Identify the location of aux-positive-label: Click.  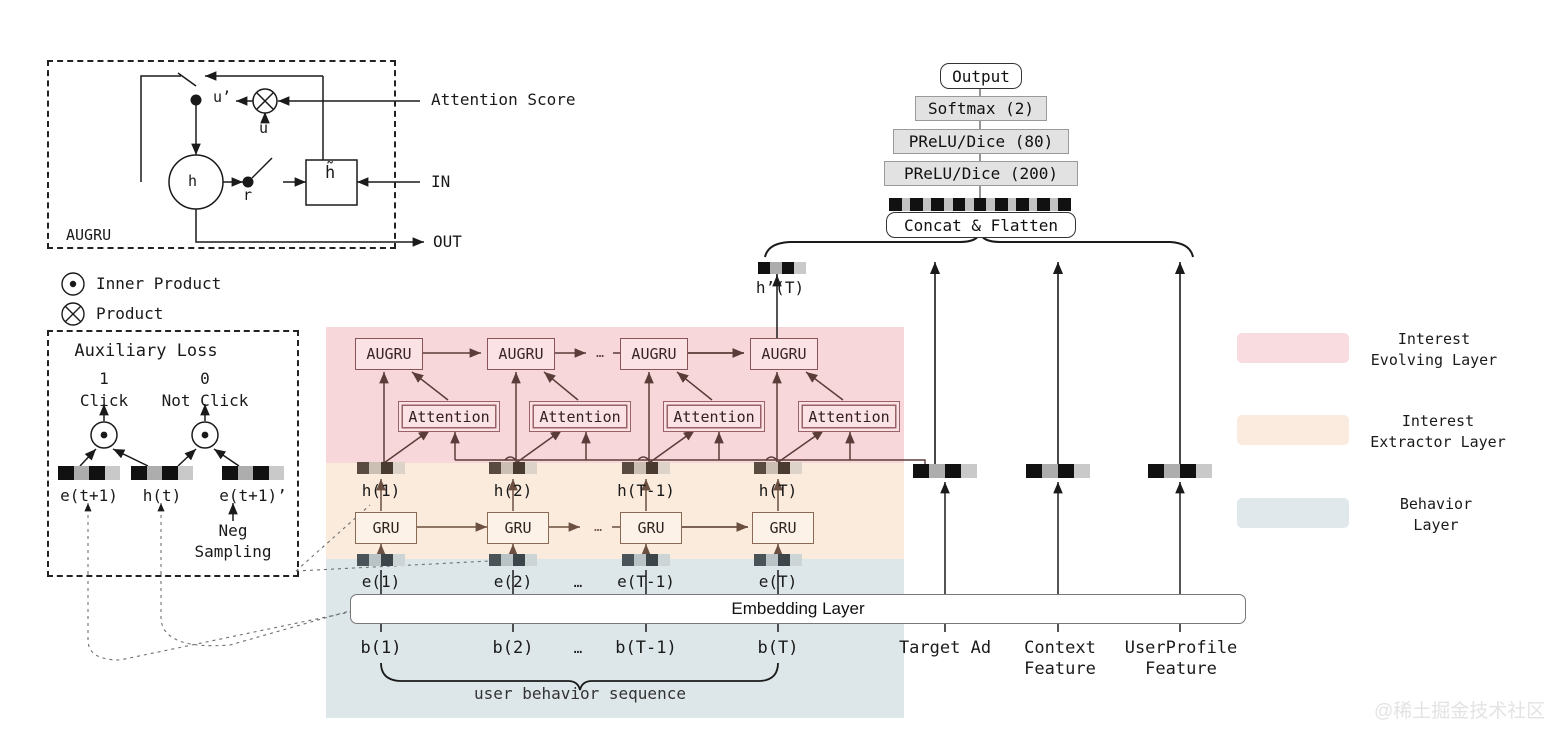
(104, 400).